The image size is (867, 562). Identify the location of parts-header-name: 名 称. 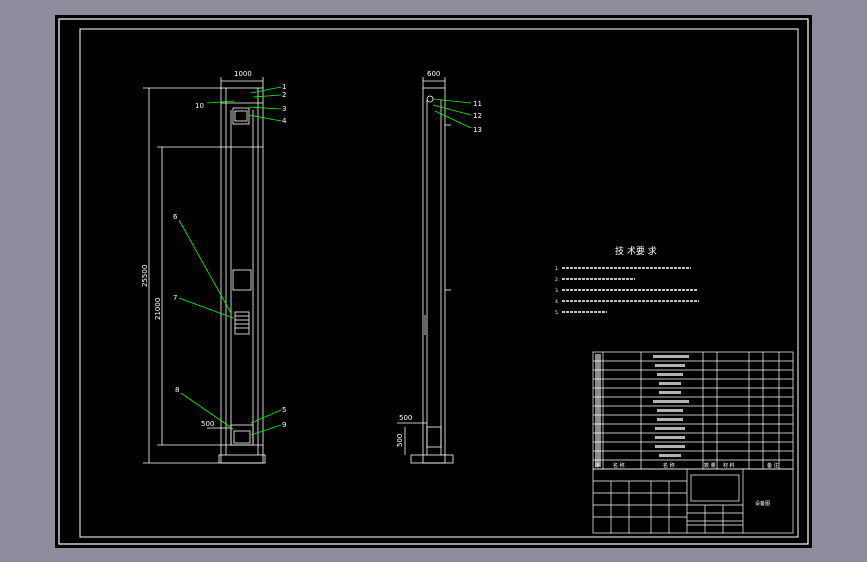
(669, 465).